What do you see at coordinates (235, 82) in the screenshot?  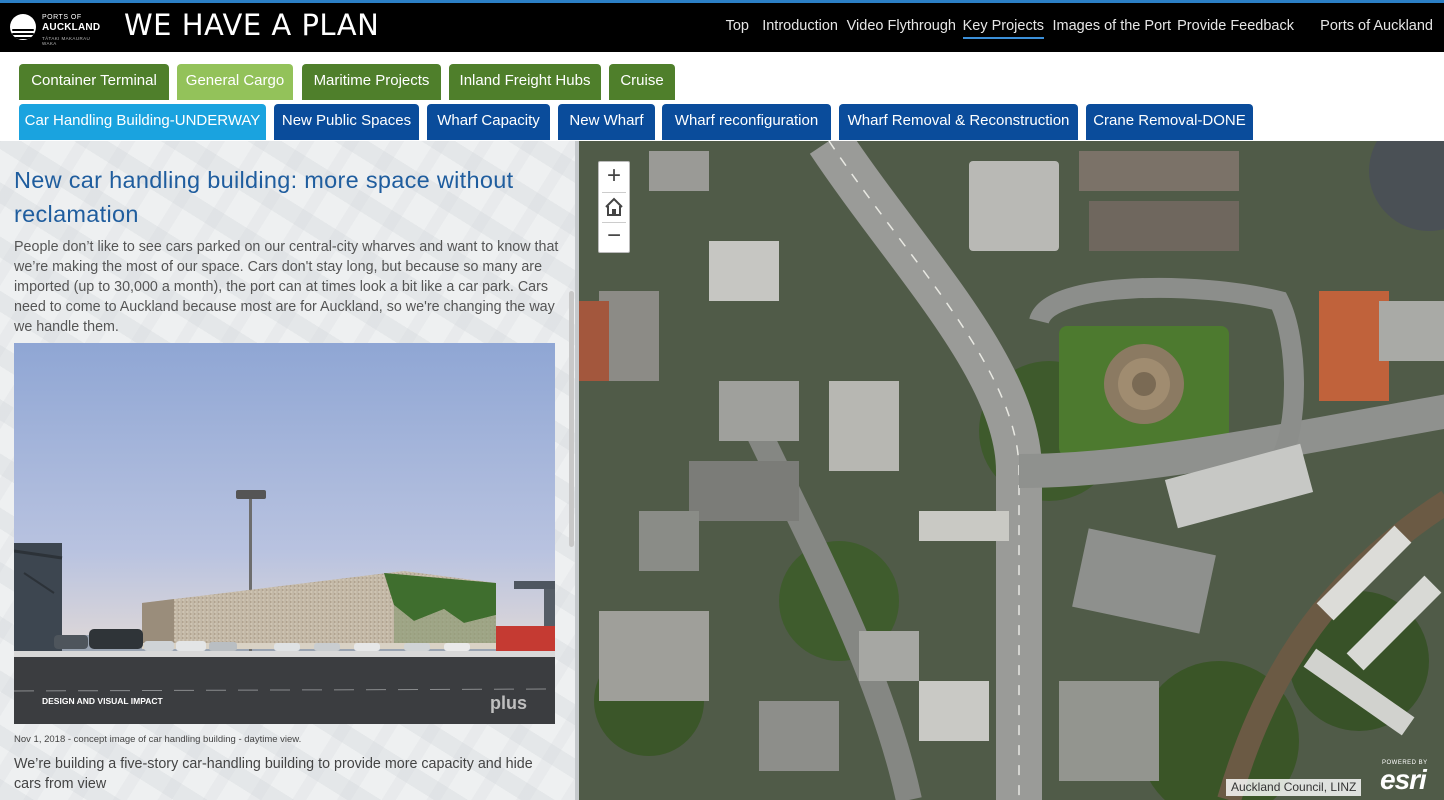 I see `tab-general-cargo: General Cargo` at bounding box center [235, 82].